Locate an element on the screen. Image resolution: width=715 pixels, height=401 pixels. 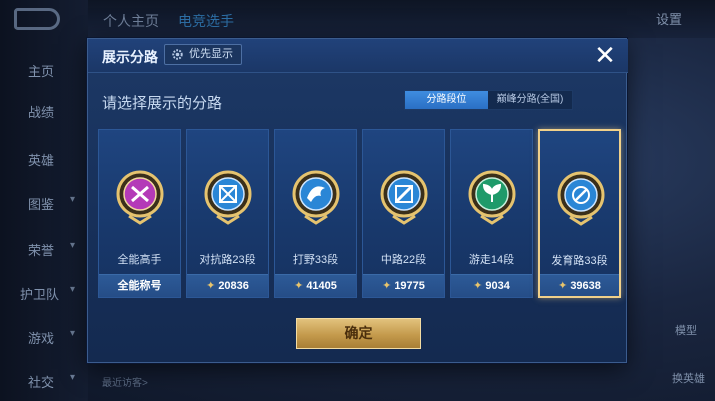
lane-name: 全能高手 is located at coordinates (139, 260).